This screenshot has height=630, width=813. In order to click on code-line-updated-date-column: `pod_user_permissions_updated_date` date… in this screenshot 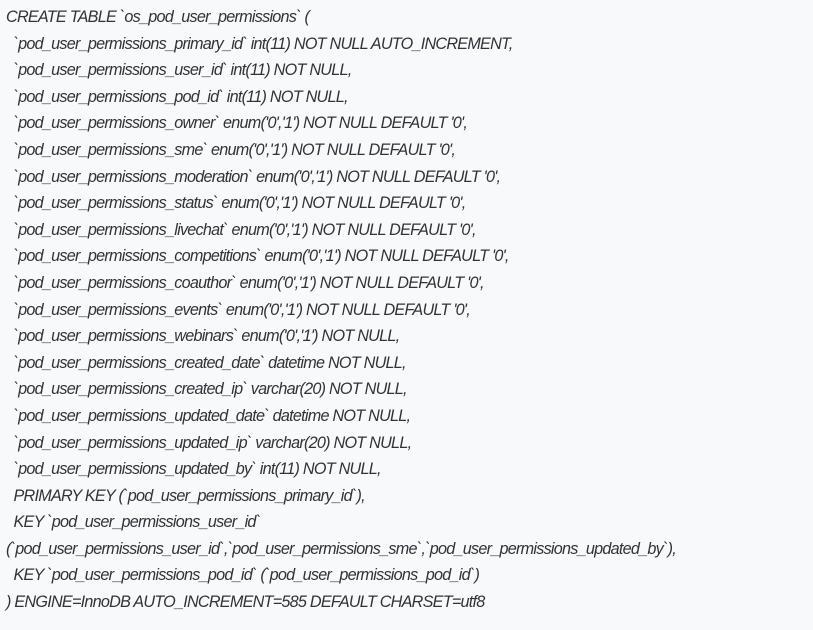, I will do `click(208, 415)`.